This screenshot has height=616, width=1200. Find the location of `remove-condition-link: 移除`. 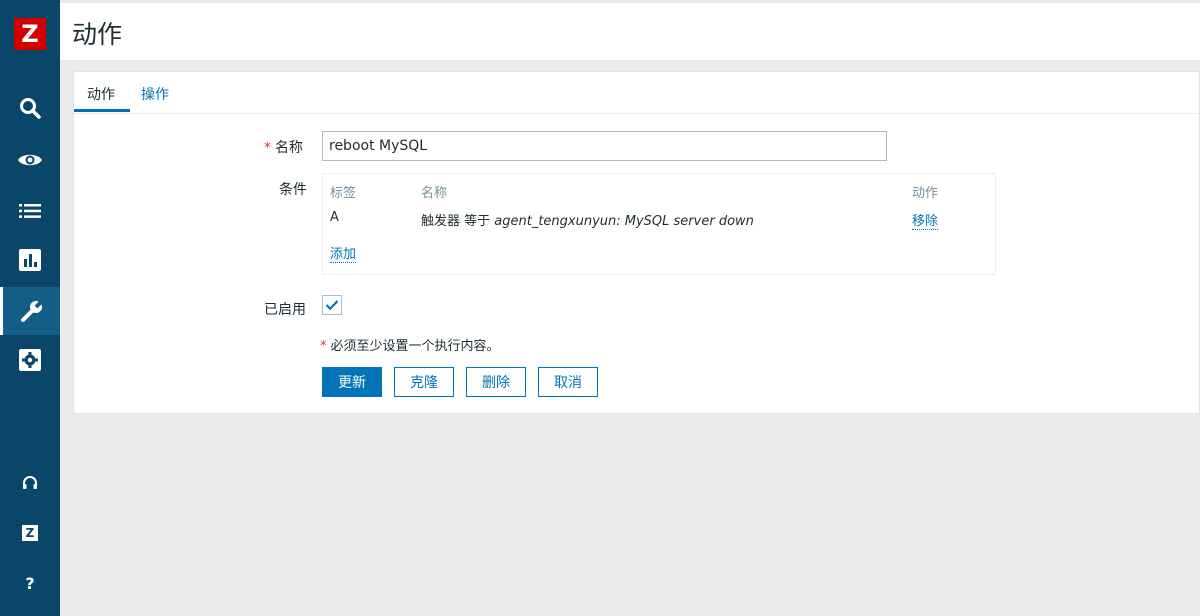

remove-condition-link: 移除 is located at coordinates (925, 220).